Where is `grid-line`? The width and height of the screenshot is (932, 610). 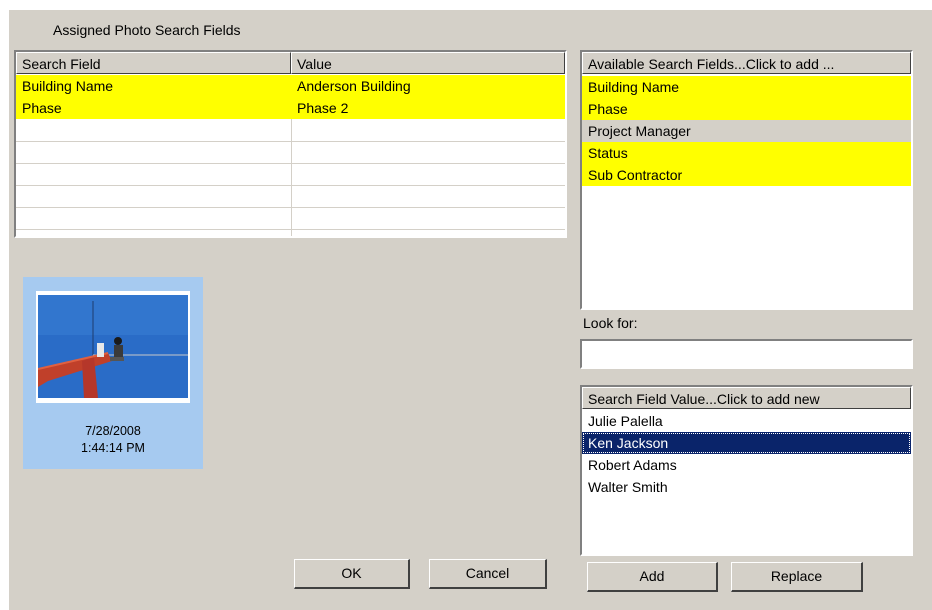 grid-line is located at coordinates (291, 177).